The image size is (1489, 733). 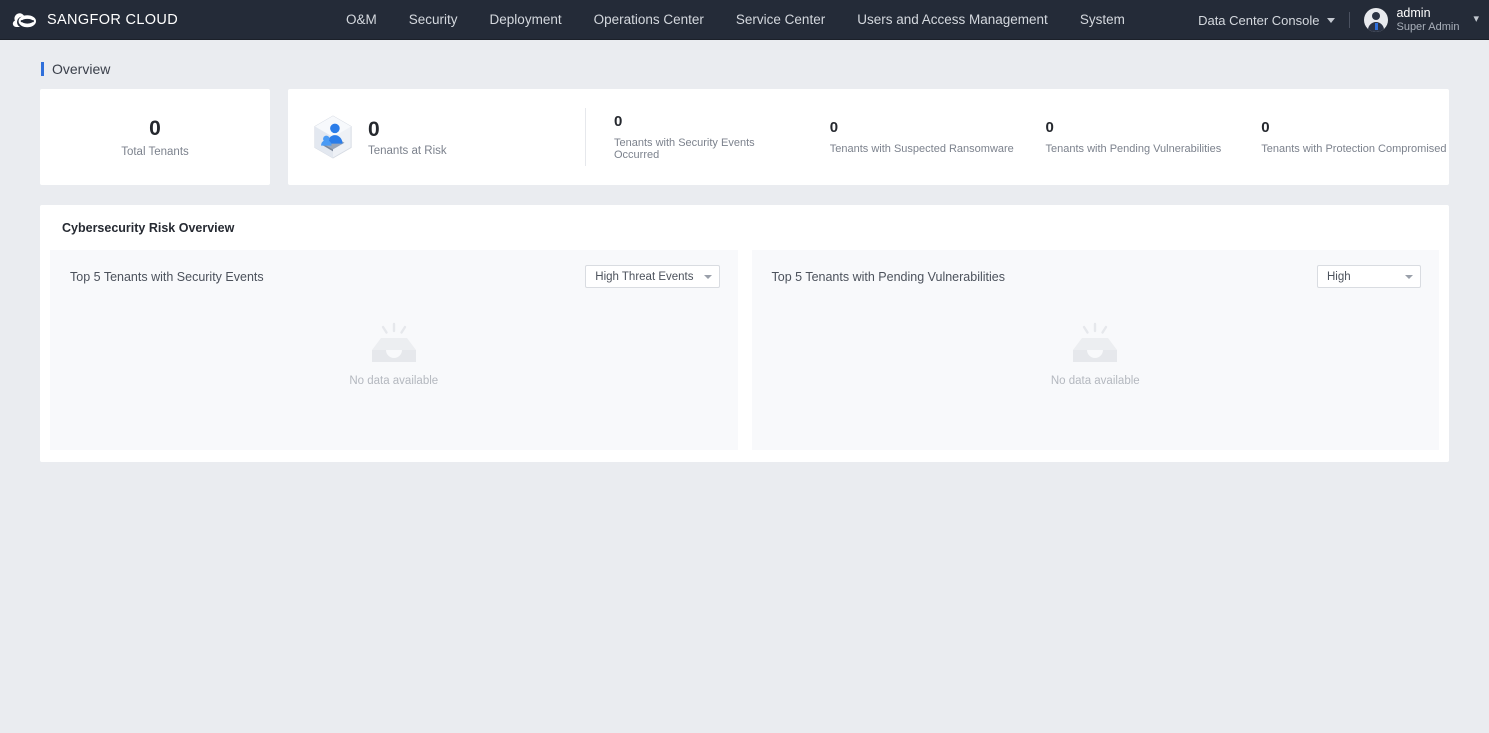 What do you see at coordinates (1369, 276) in the screenshot?
I see `vulnerability-severity-filter-select: High` at bounding box center [1369, 276].